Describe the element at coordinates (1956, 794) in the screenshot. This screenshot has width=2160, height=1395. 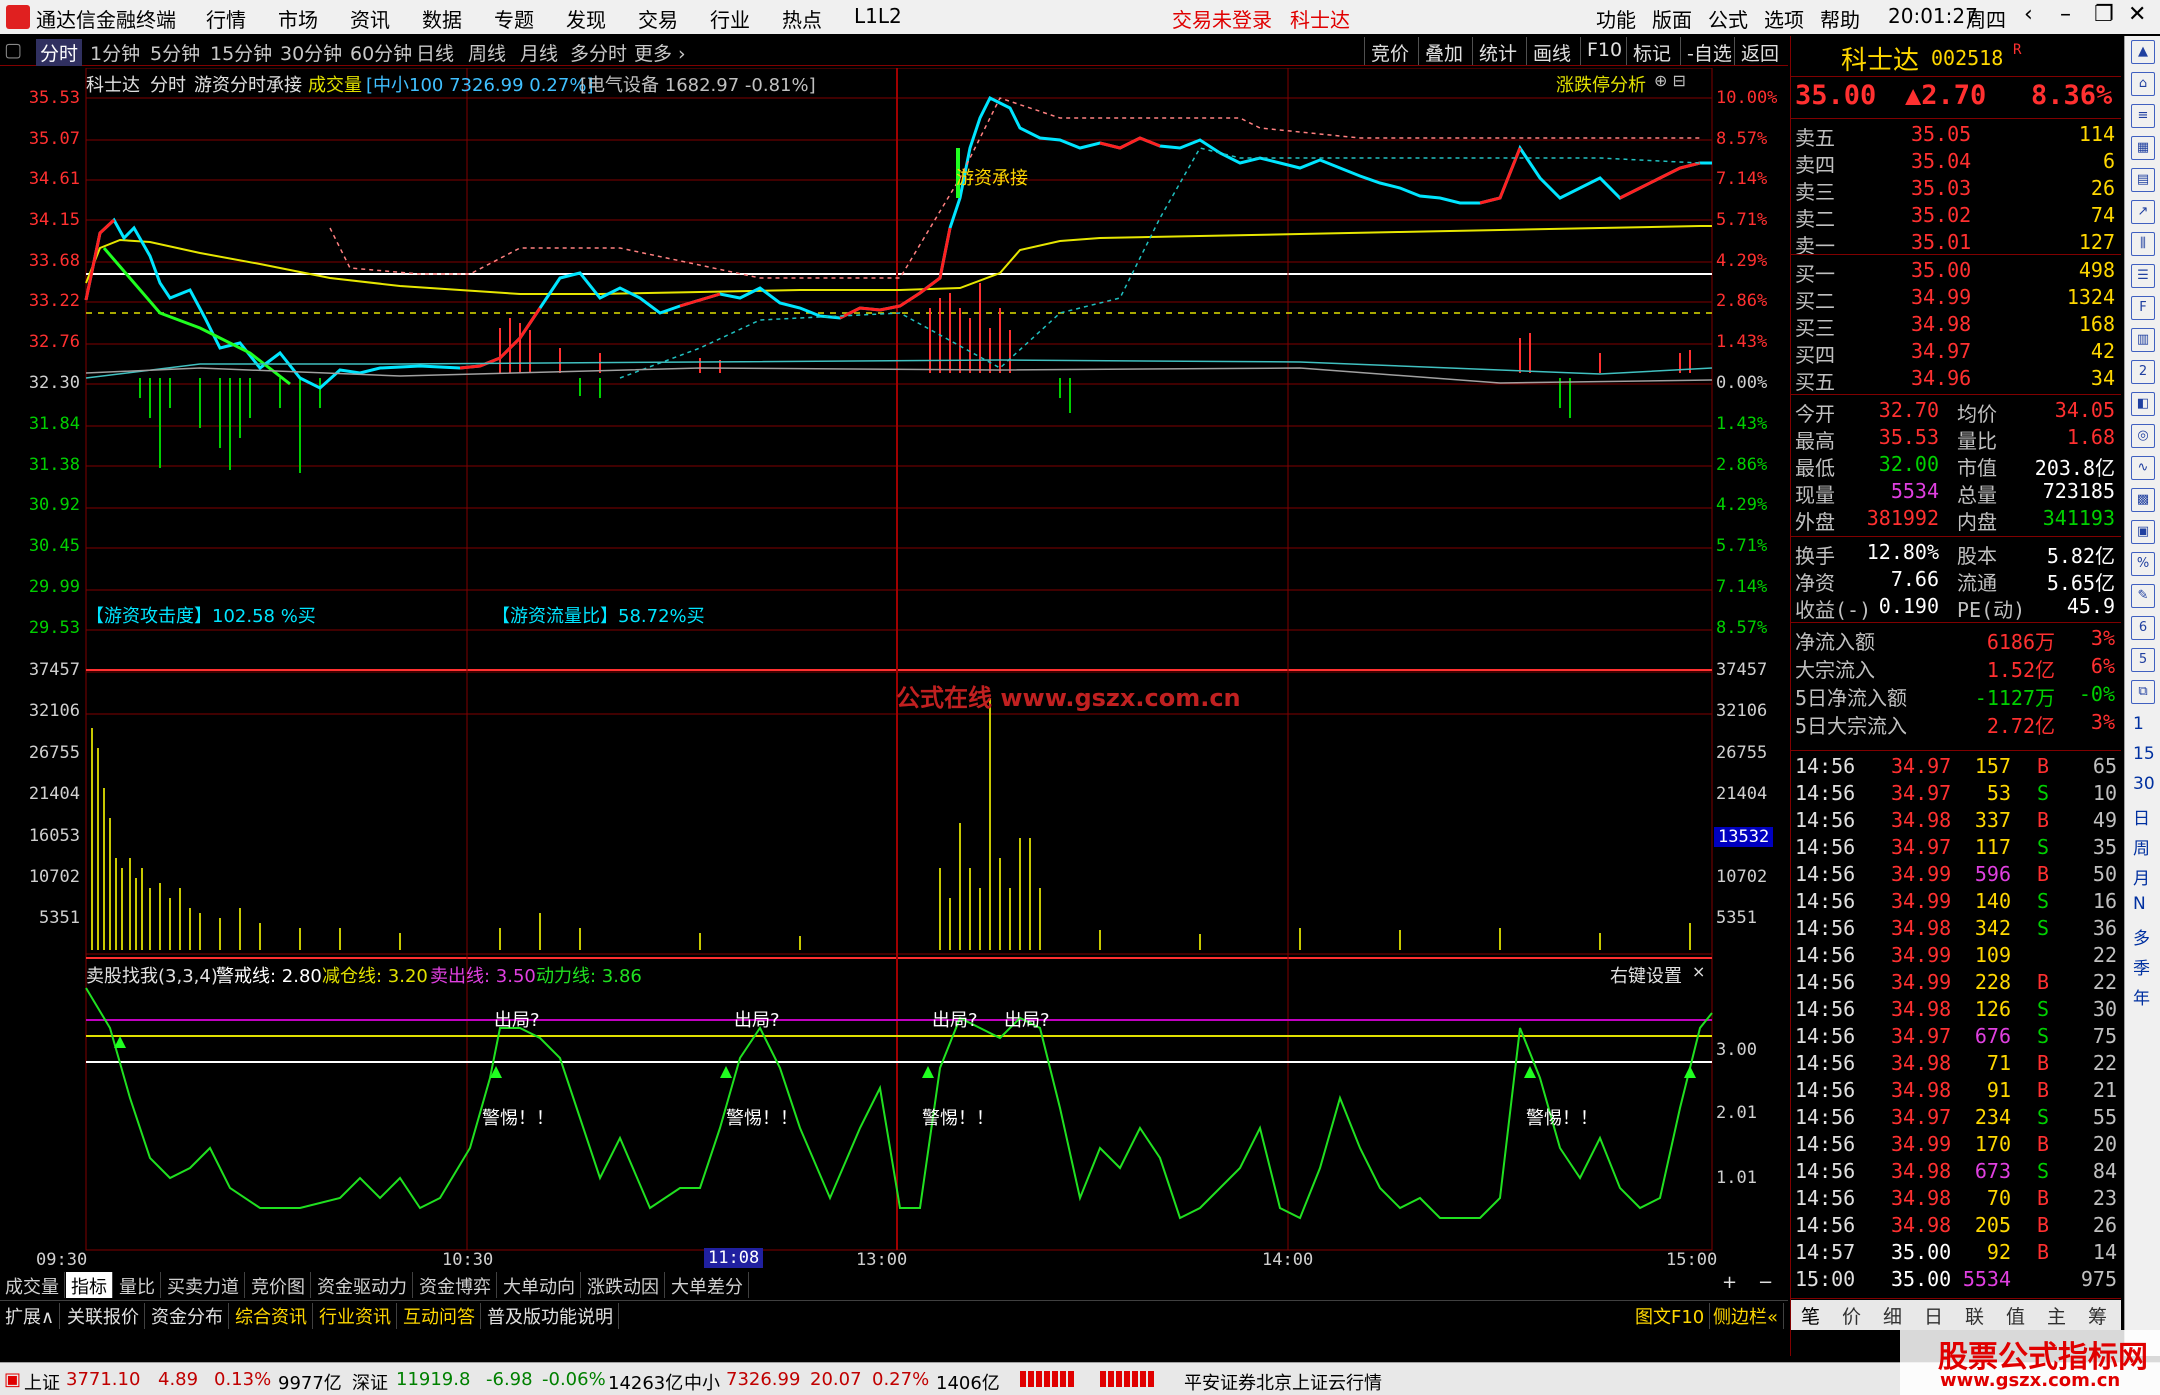
I see `tick-row: 14:56 34.97 53 S 10` at that location.